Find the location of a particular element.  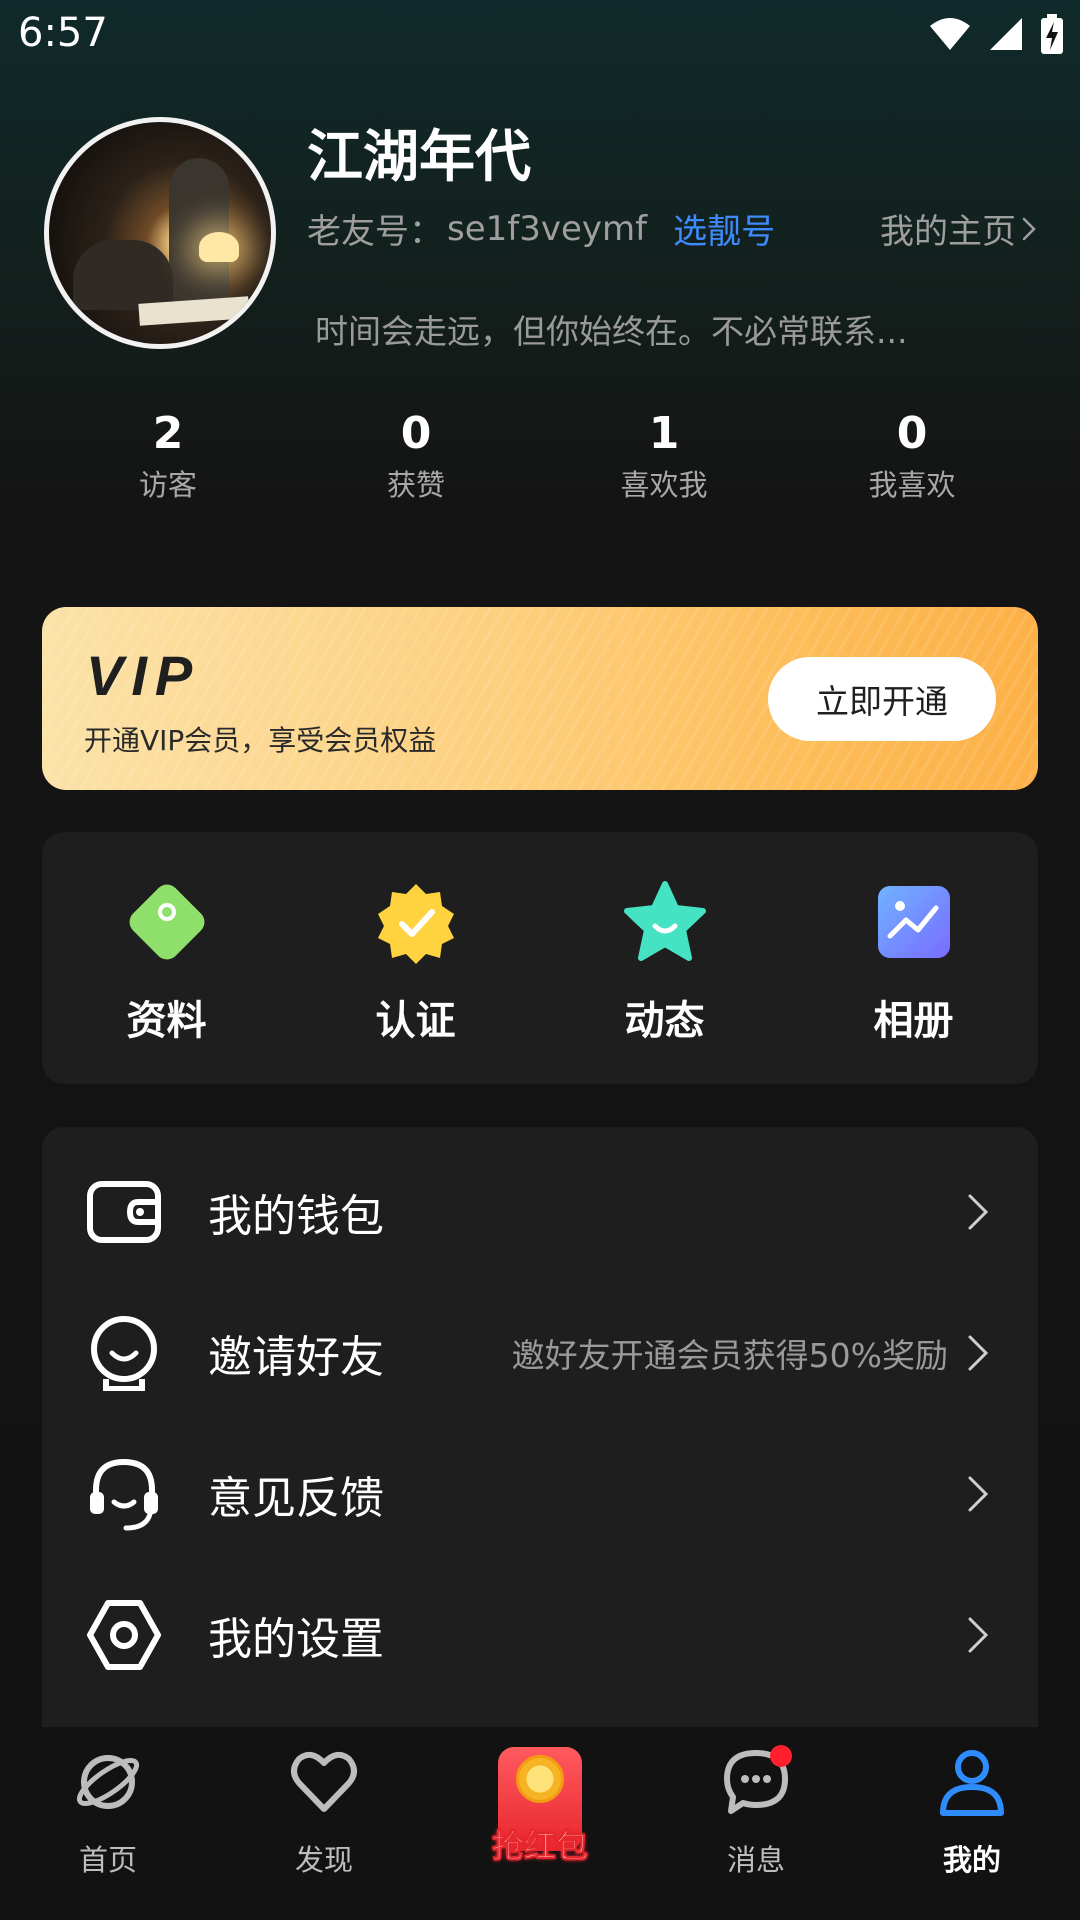

vip-description: 开通VIP会员，享受会员权益 is located at coordinates (260, 740).